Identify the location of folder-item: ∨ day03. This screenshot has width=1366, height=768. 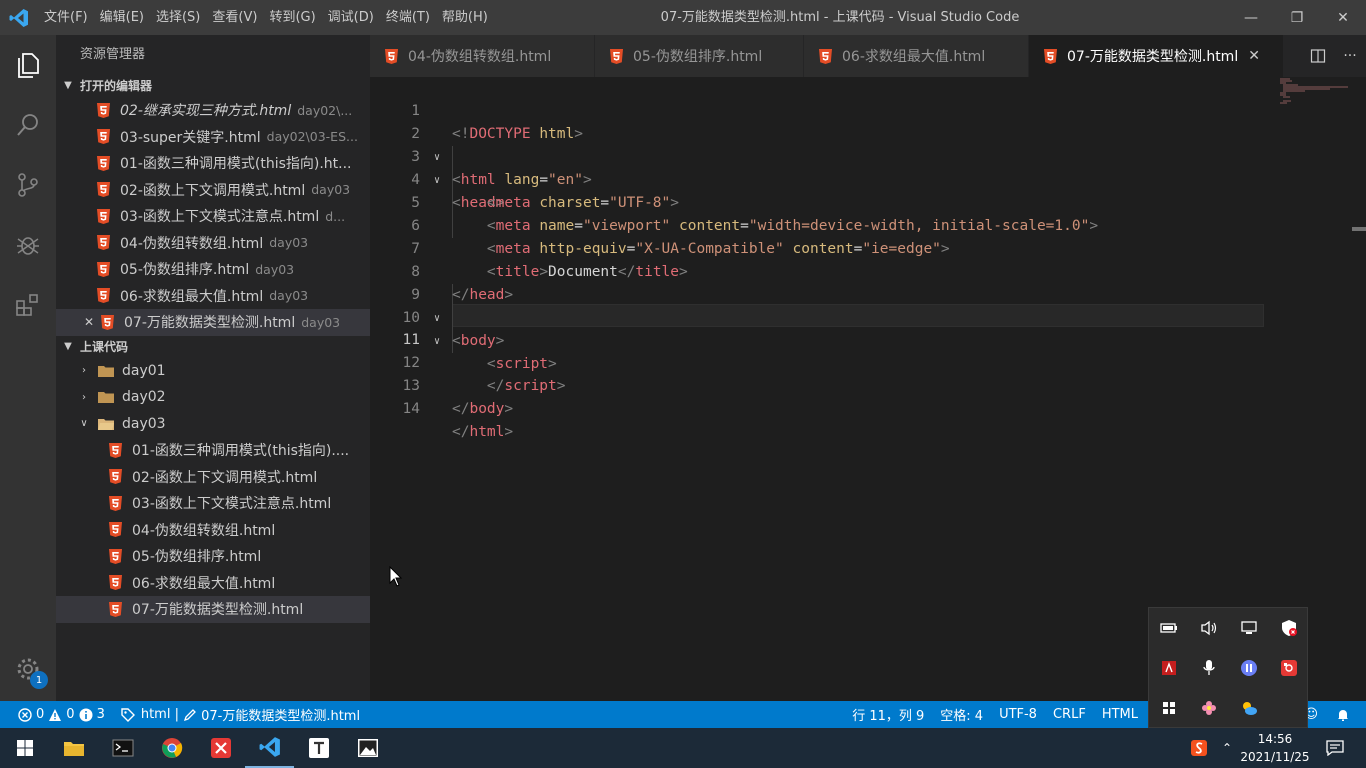
(213, 424).